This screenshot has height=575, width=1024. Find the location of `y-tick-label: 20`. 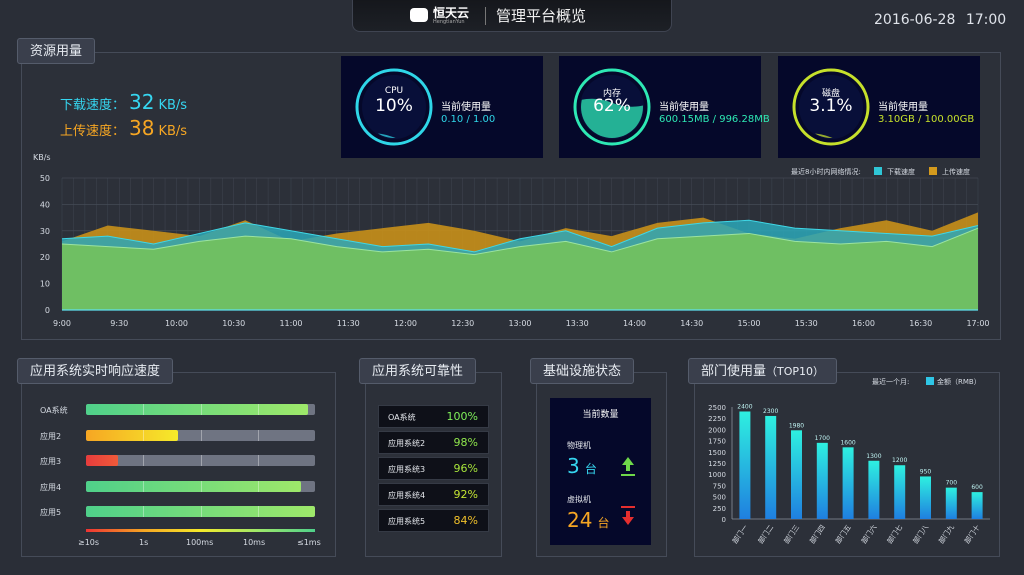

y-tick-label: 20 is located at coordinates (45, 257).